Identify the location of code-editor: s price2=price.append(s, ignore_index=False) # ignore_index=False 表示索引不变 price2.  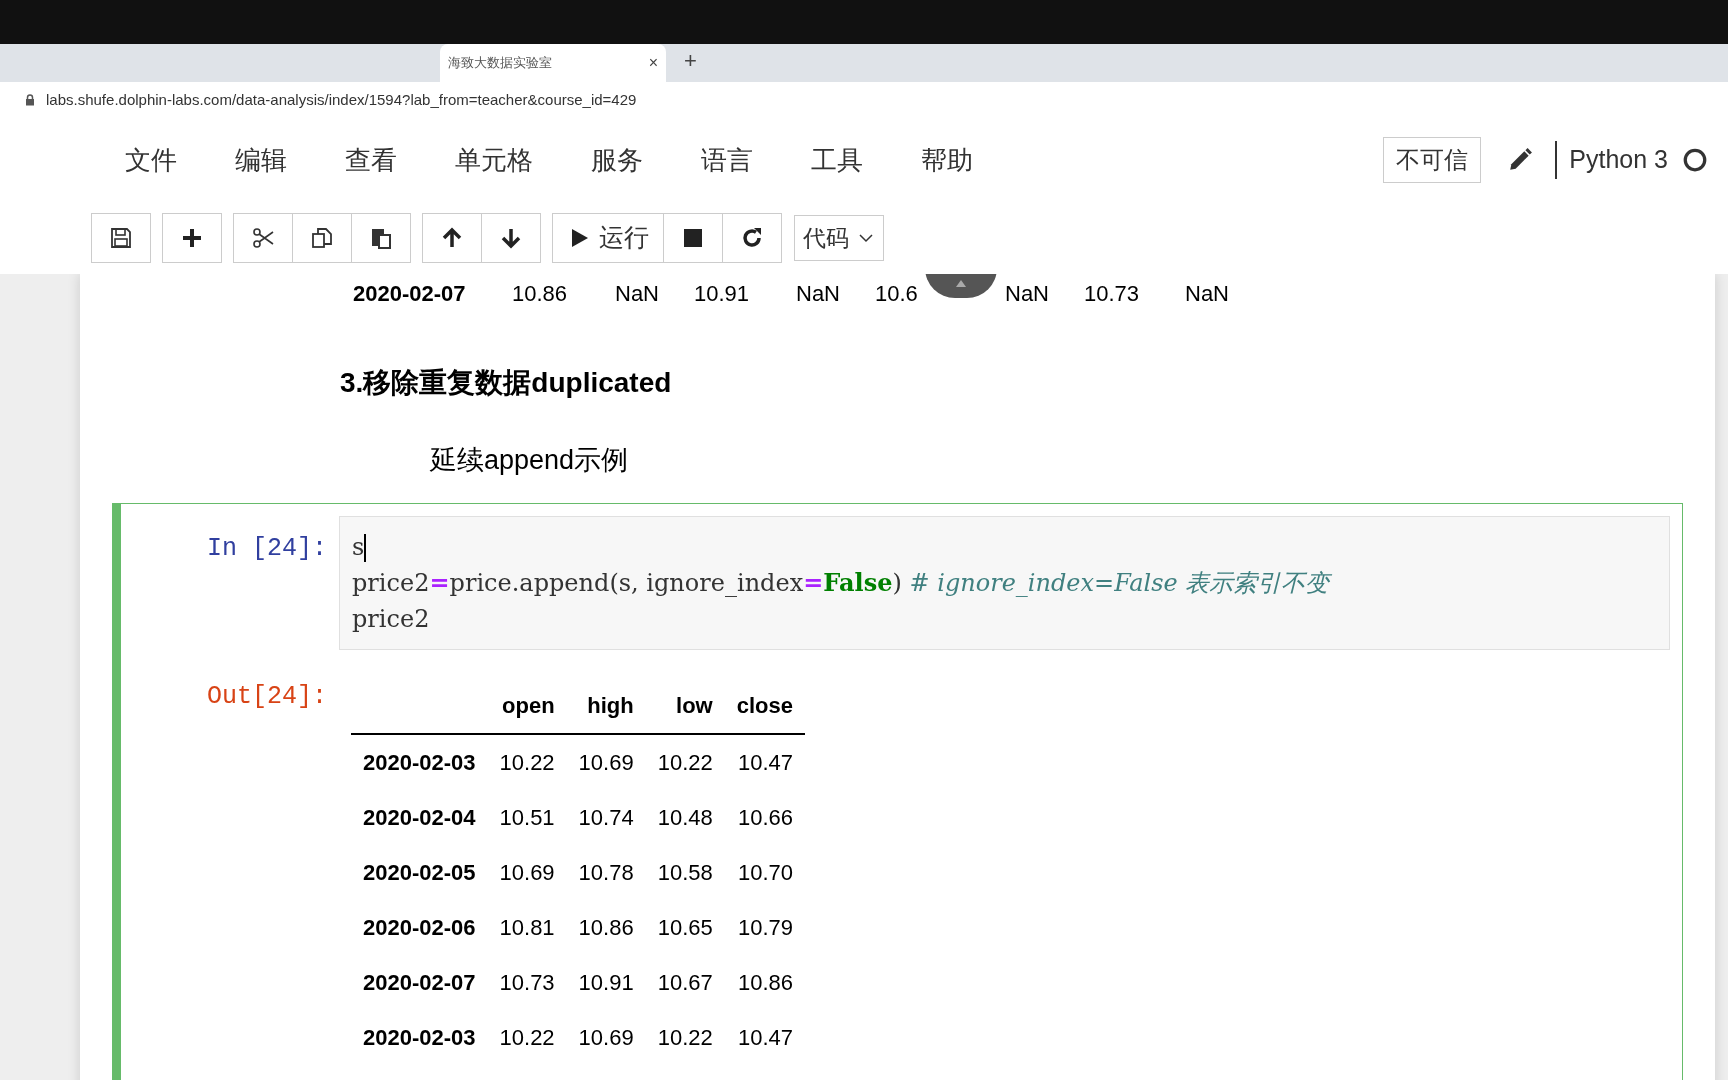
(1004, 582).